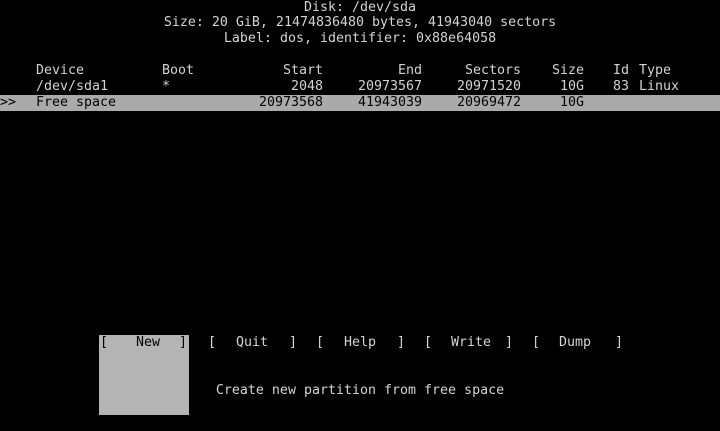 This screenshot has height=431, width=720. What do you see at coordinates (72, 86) in the screenshot?
I see `partition-device: /dev/sda1` at bounding box center [72, 86].